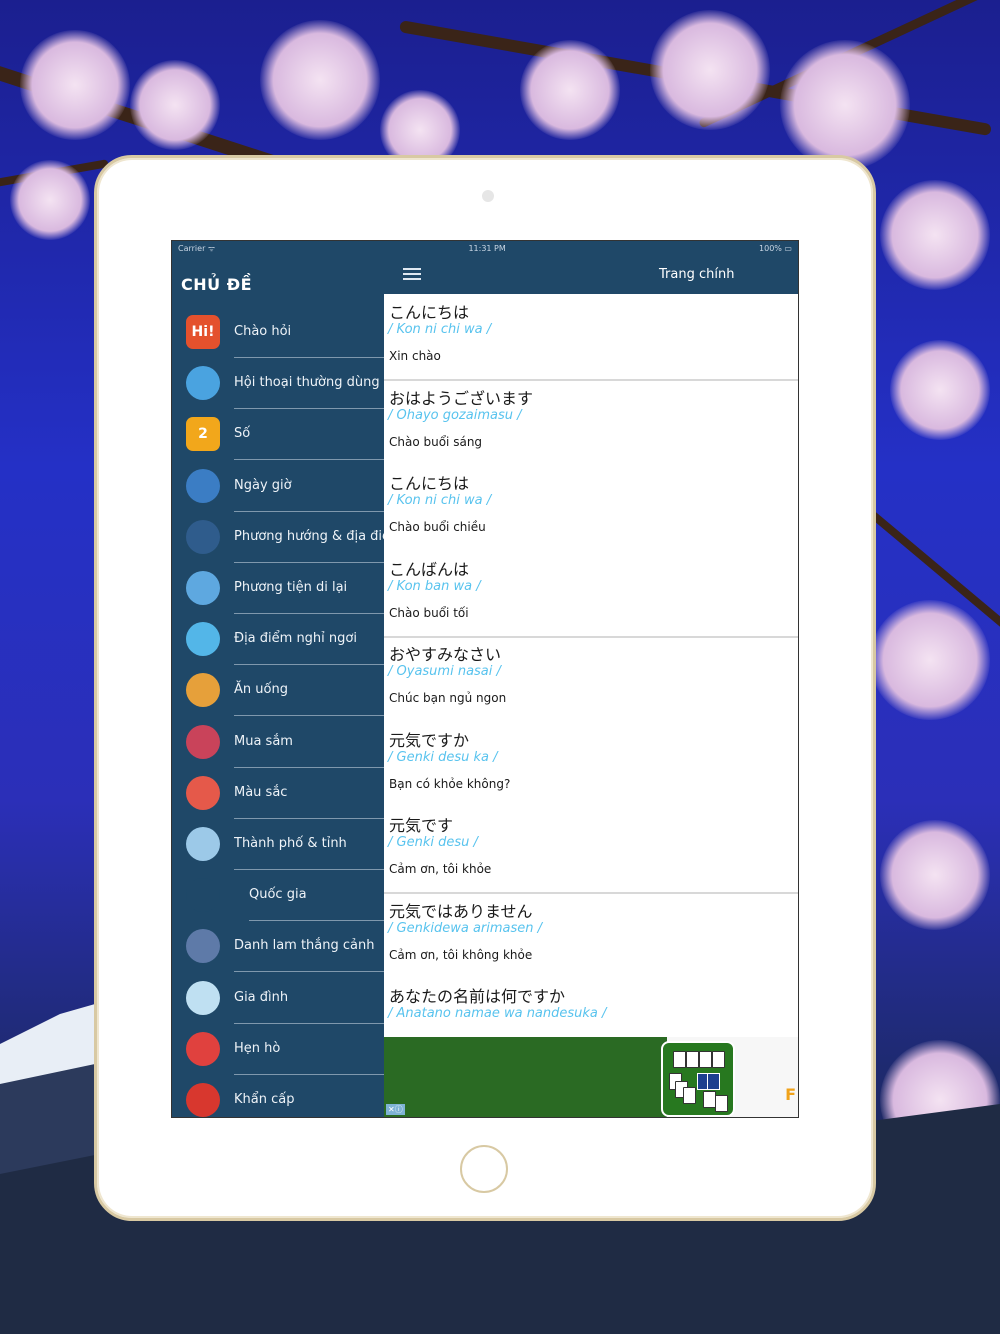 This screenshot has width=1000, height=1334. What do you see at coordinates (203, 997) in the screenshot?
I see `family-icon` at bounding box center [203, 997].